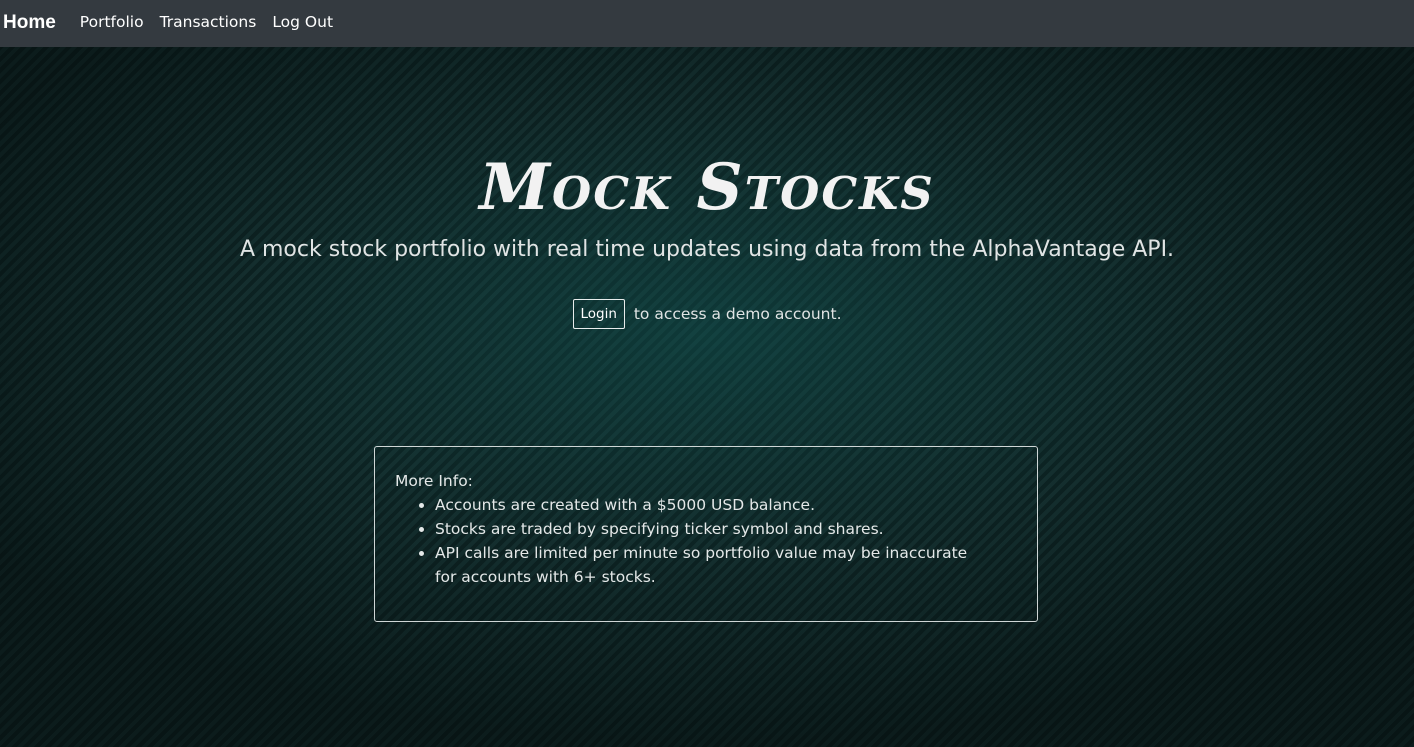 Image resolution: width=1414 pixels, height=747 pixels. I want to click on page-title: Mock Stocks, so click(707, 187).